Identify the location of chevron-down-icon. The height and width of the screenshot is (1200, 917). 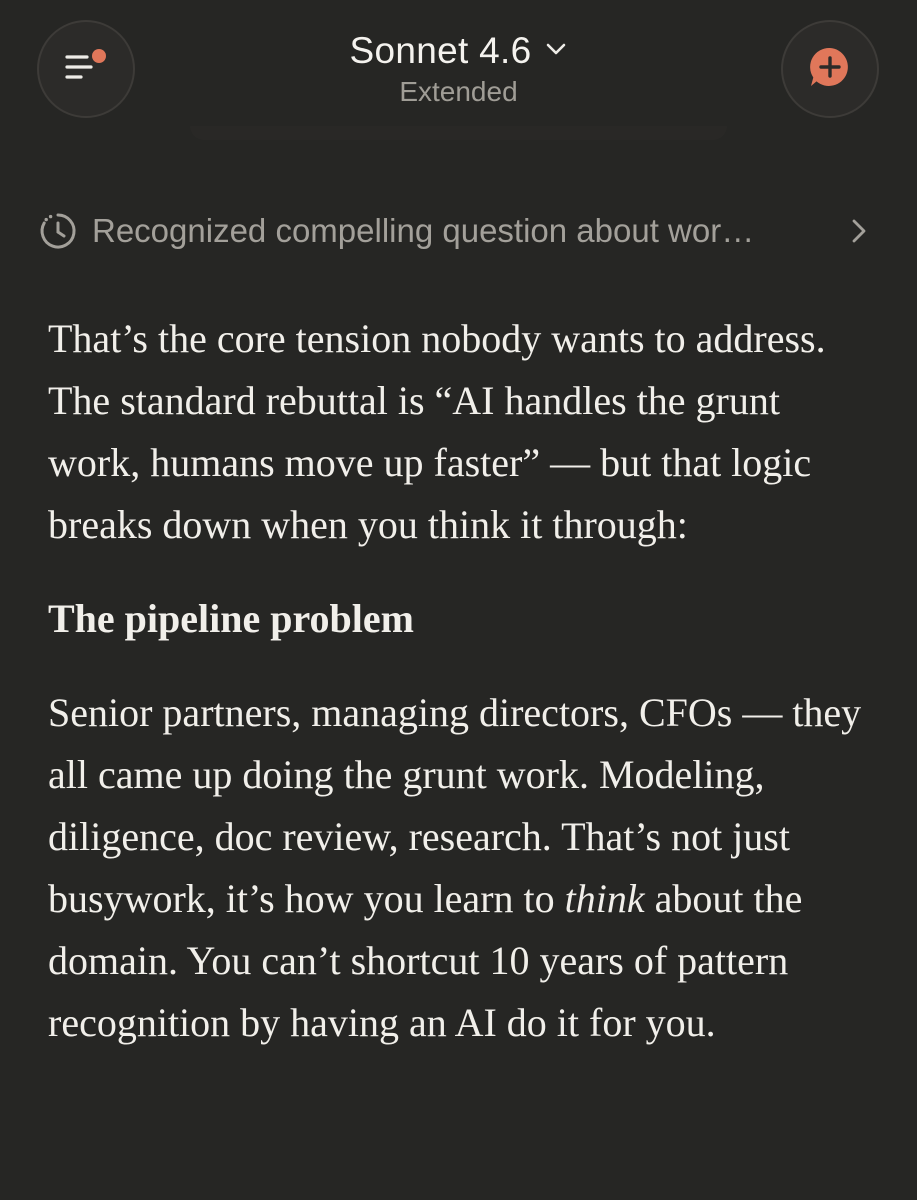
(556, 51).